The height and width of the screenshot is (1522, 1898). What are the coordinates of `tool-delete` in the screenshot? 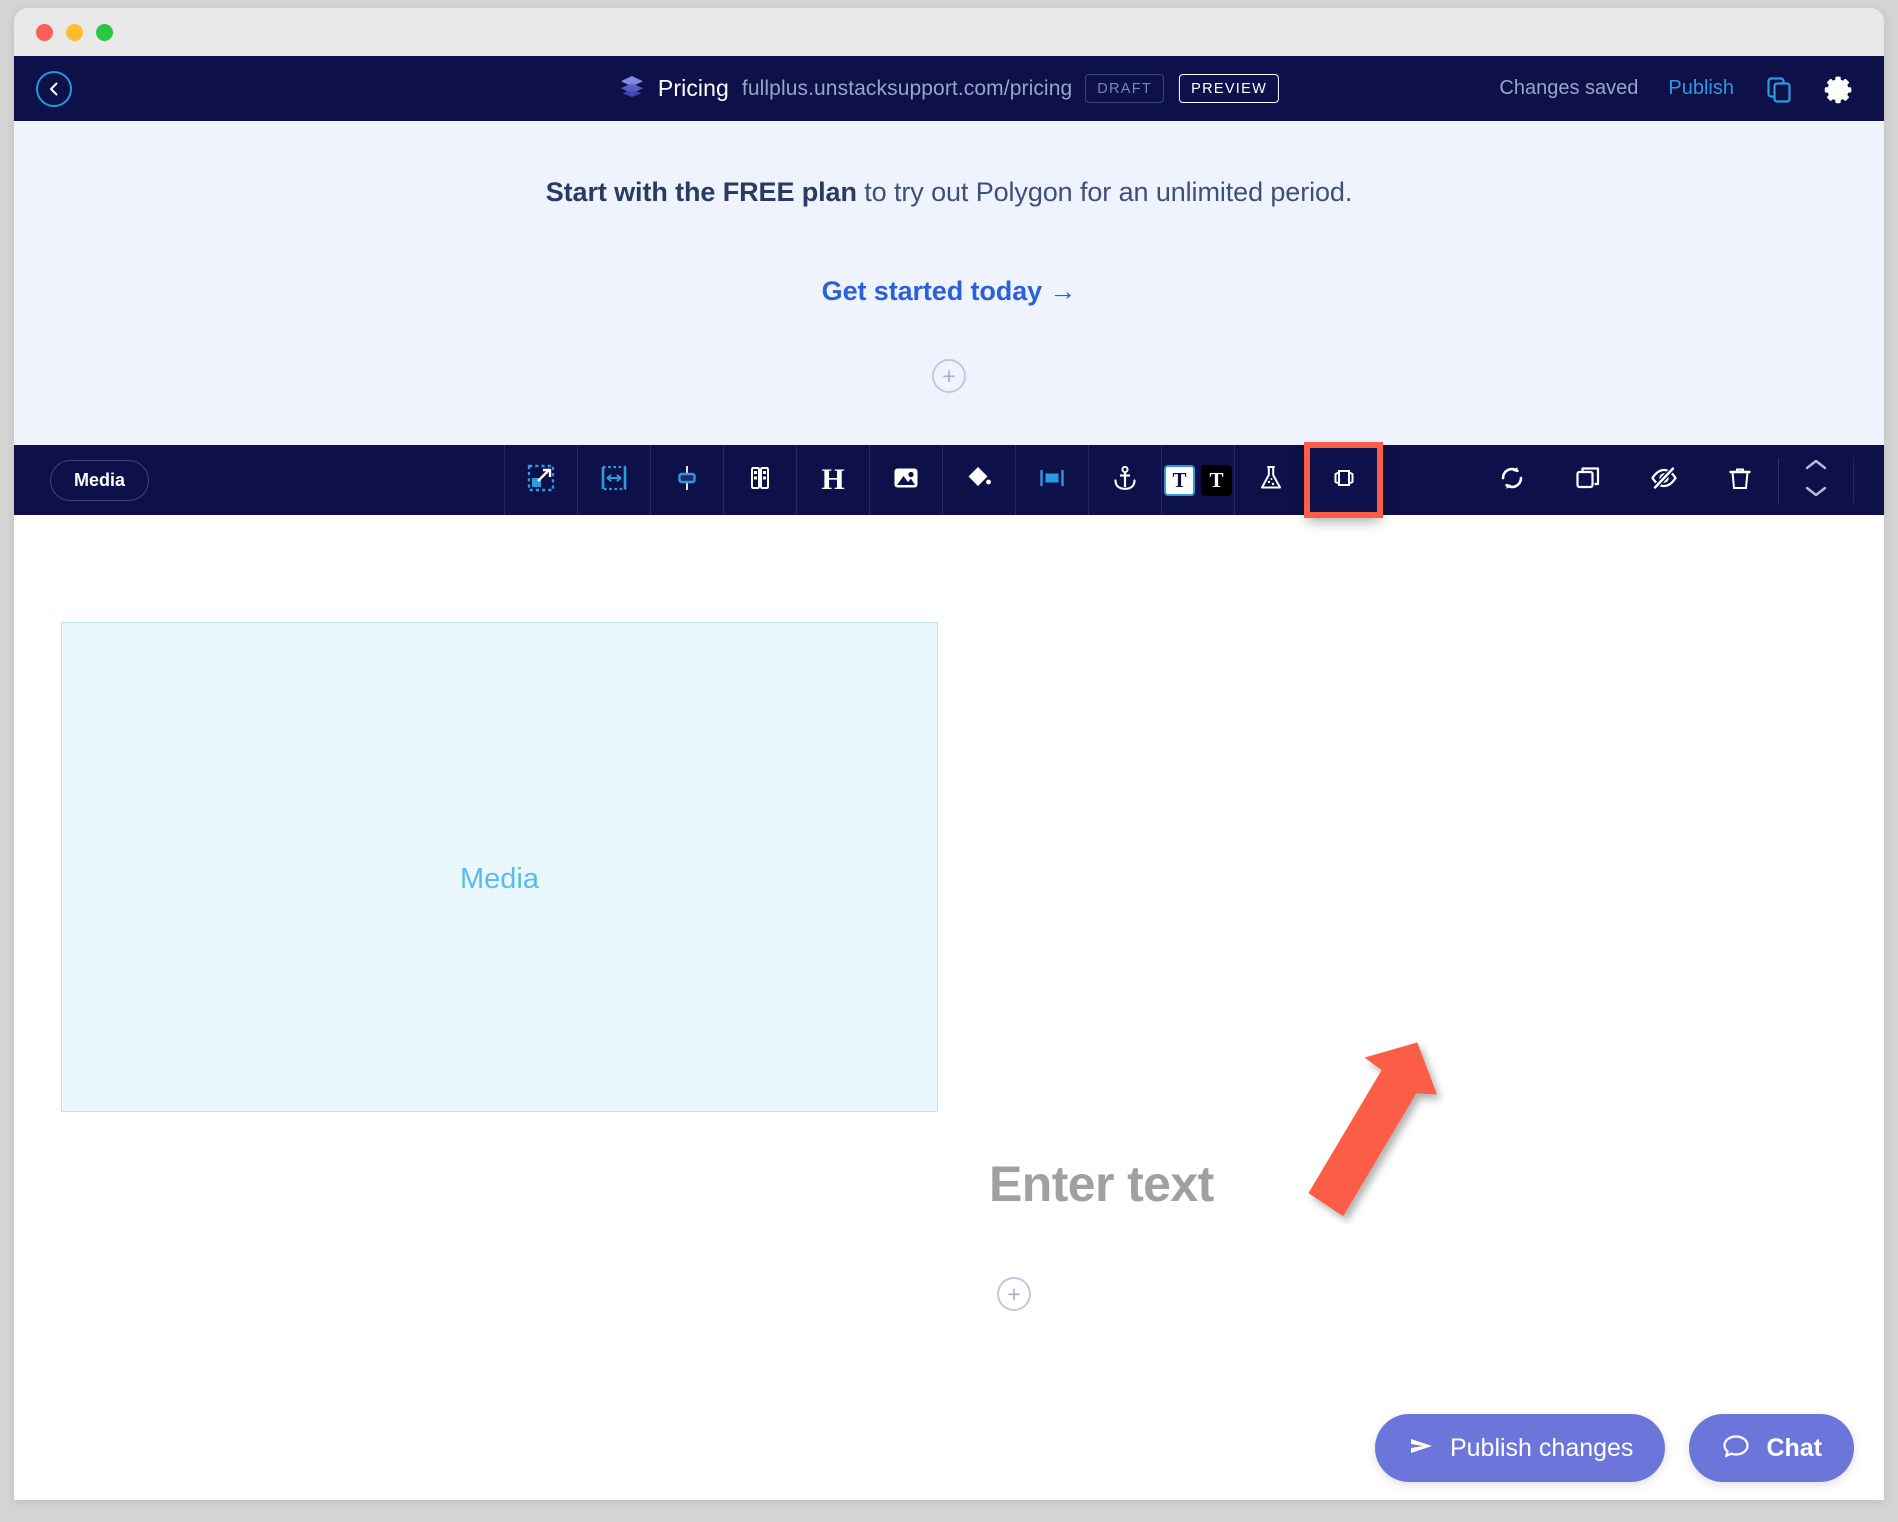 It's located at (1740, 480).